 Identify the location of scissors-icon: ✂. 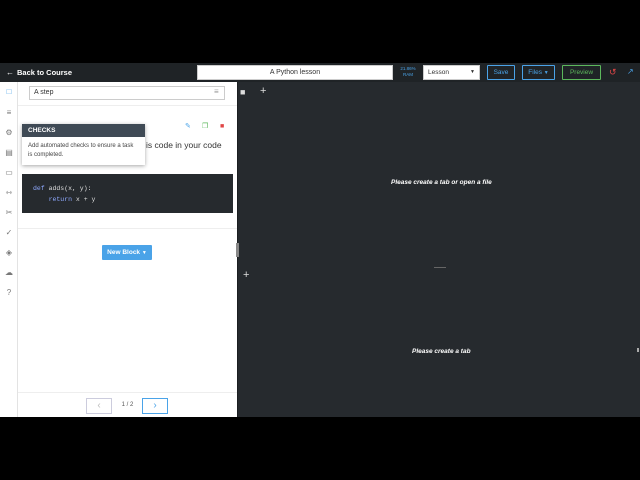
(9, 213).